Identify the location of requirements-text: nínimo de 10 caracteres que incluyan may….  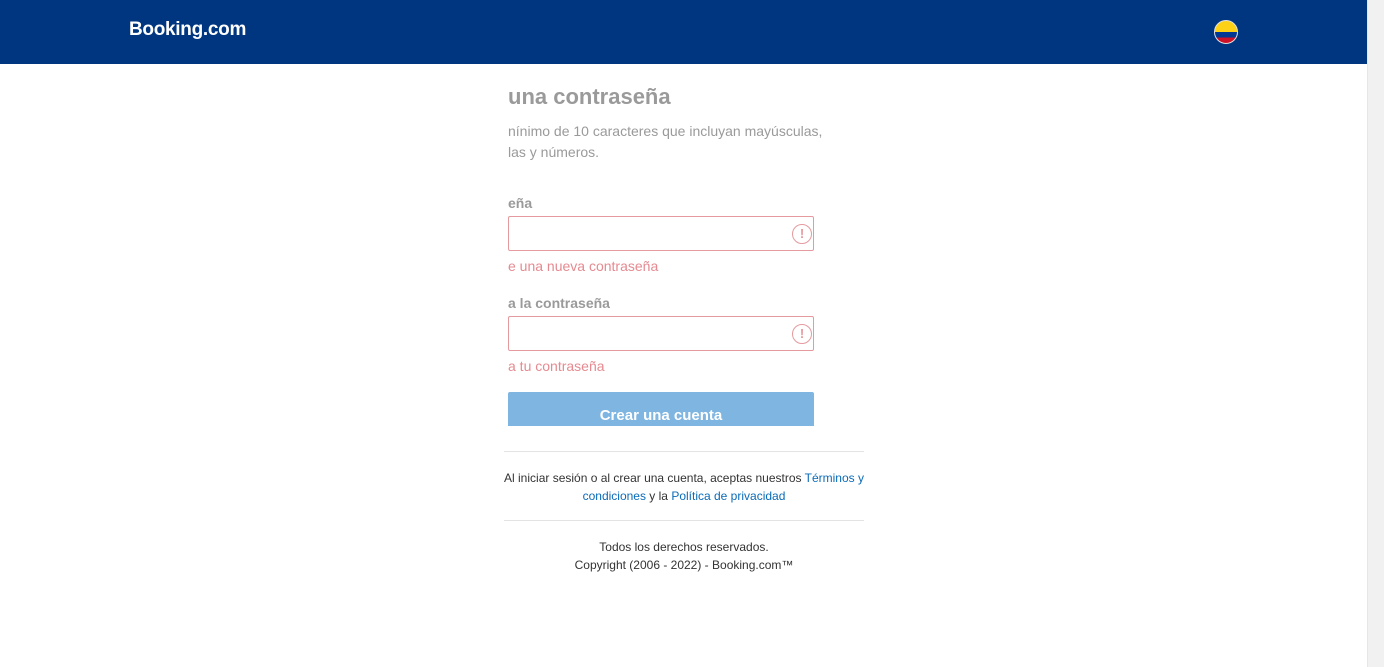
(665, 141).